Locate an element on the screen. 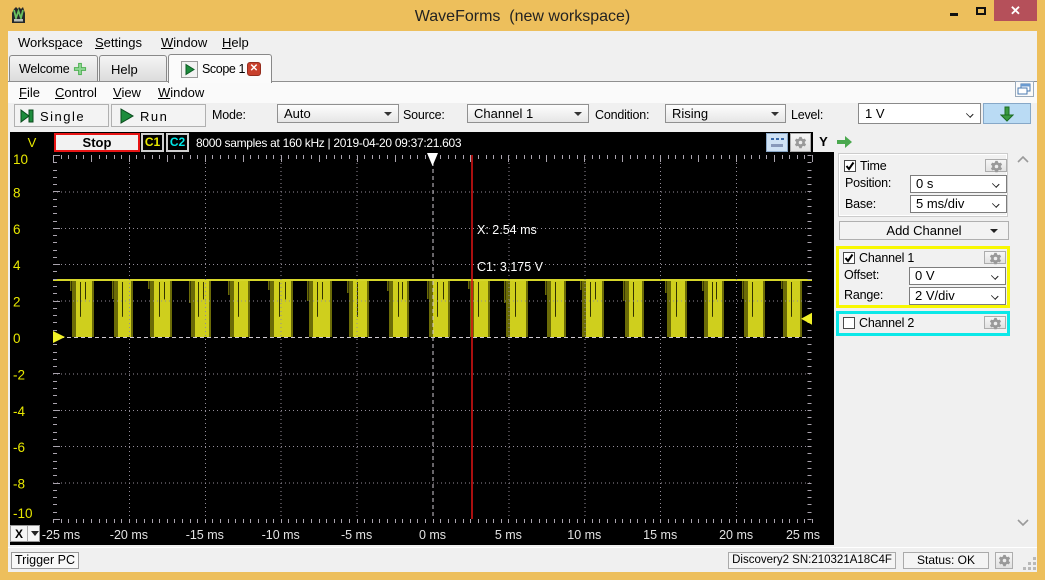 This screenshot has width=1045, height=580. svg-text: 5 ms is located at coordinates (508, 535).